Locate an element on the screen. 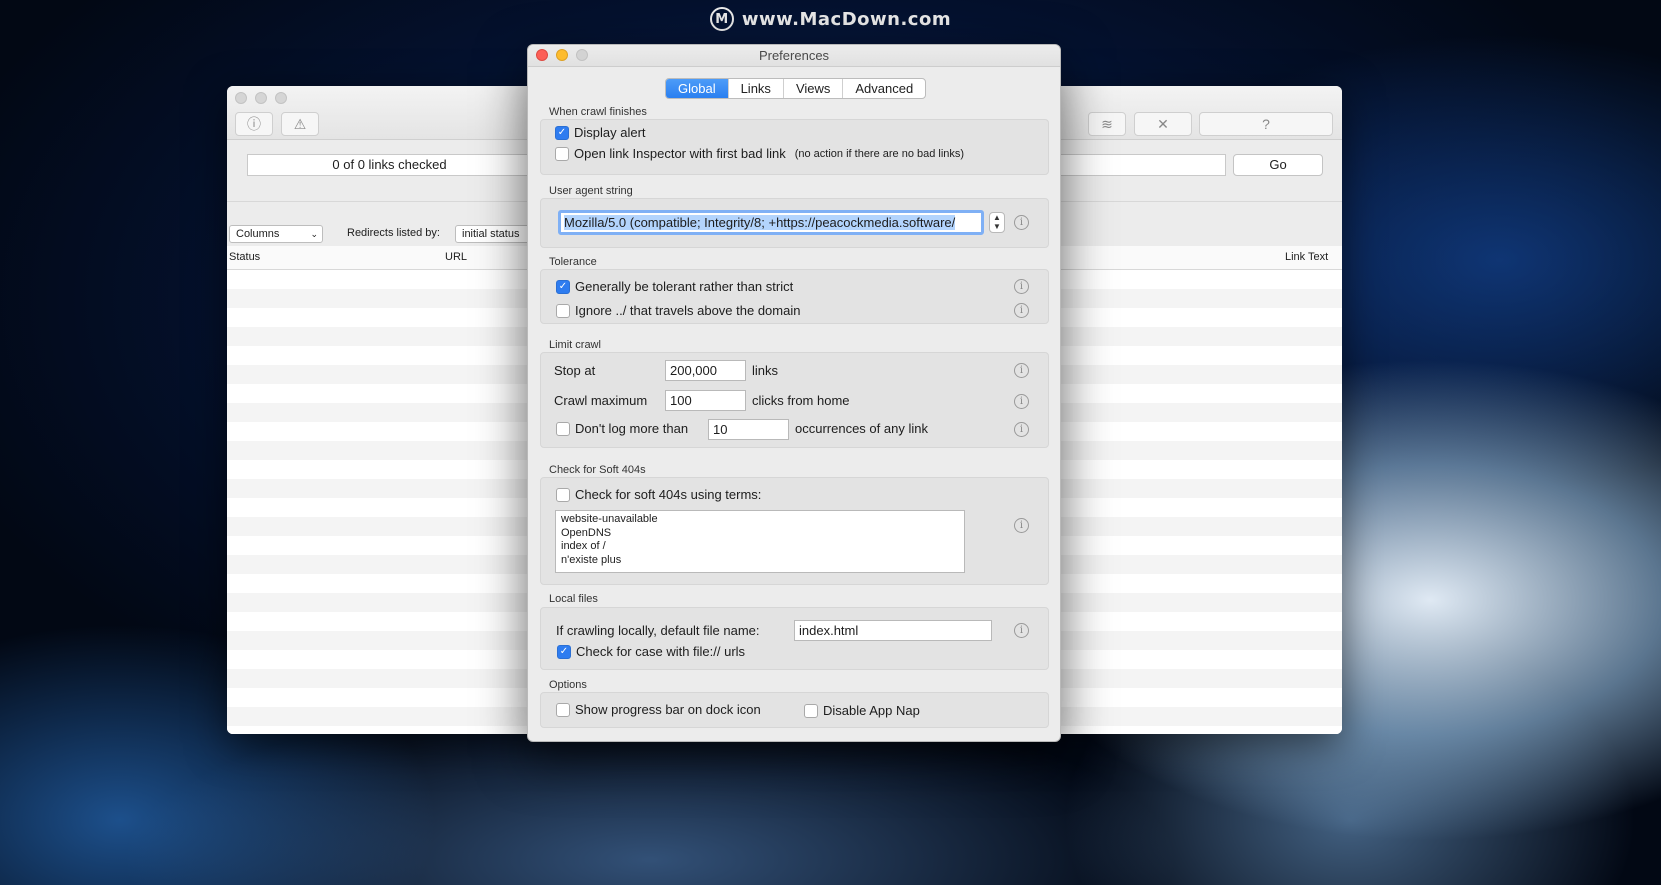  progress-bar-option: Show progress bar on dock icon is located at coordinates (658, 709).